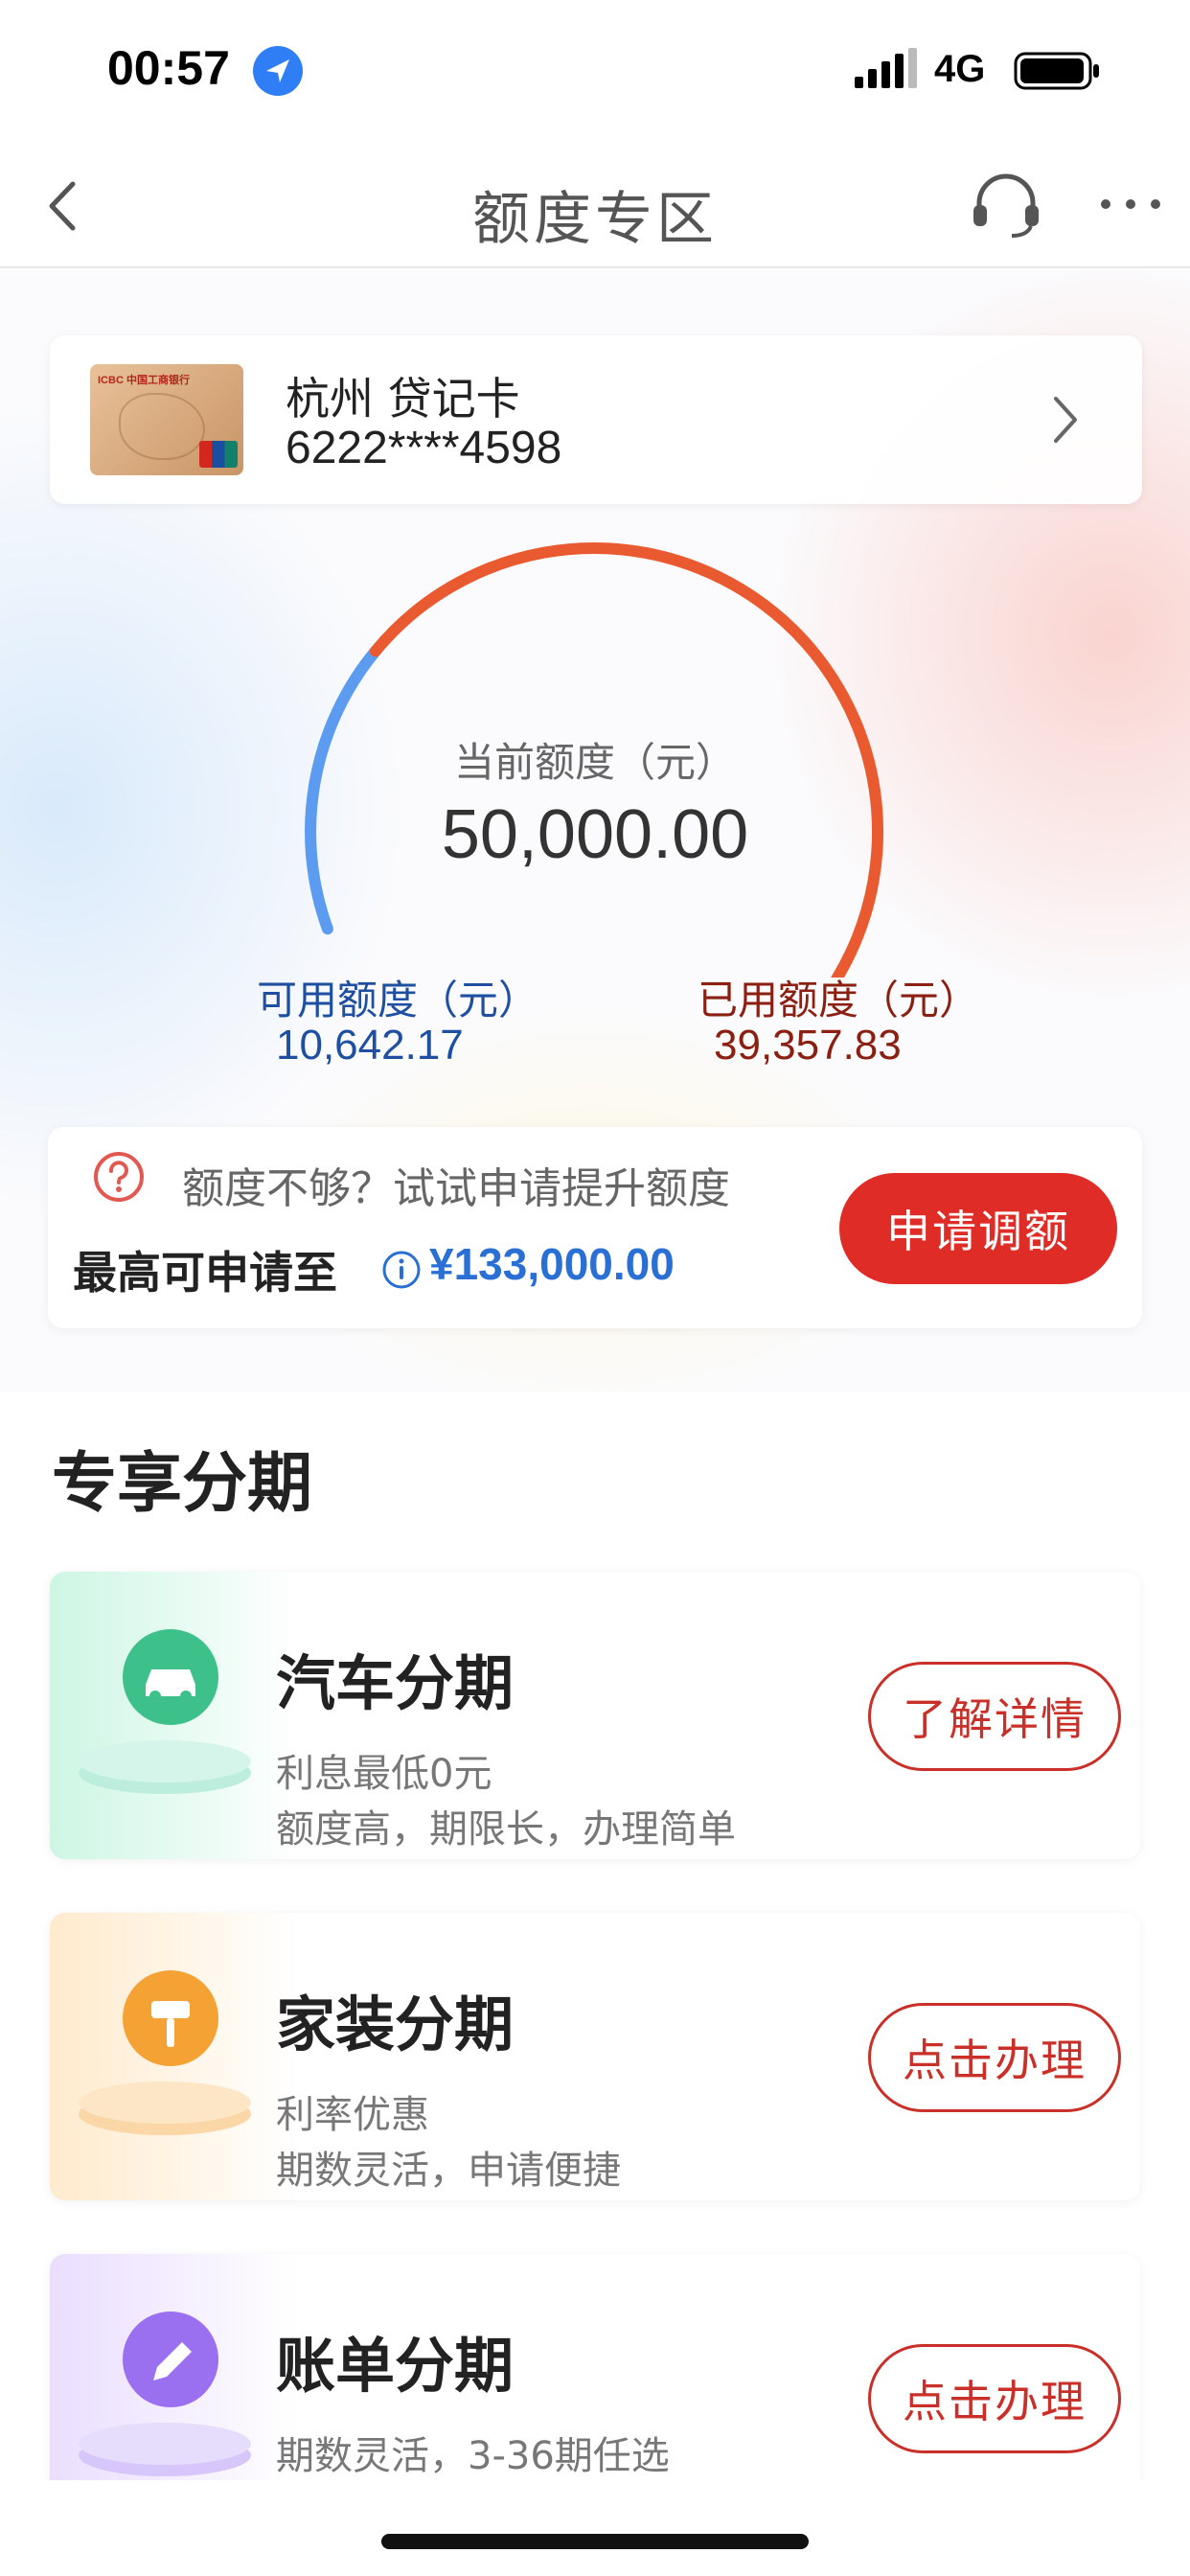 The width and height of the screenshot is (1190, 2576). I want to click on apply-bill-button: 点击办理, so click(995, 2398).